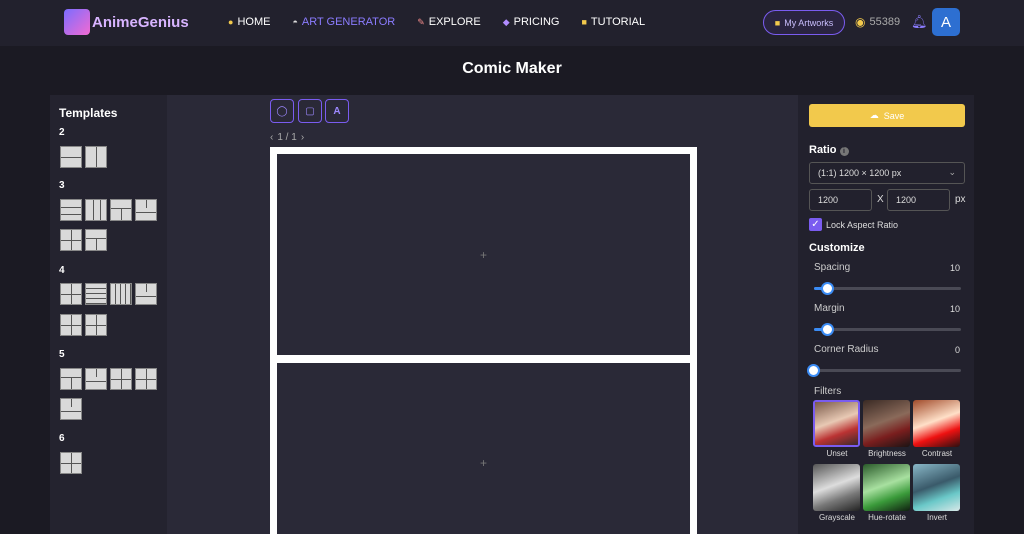  What do you see at coordinates (584, 22) in the screenshot?
I see `book-icon: ■` at bounding box center [584, 22].